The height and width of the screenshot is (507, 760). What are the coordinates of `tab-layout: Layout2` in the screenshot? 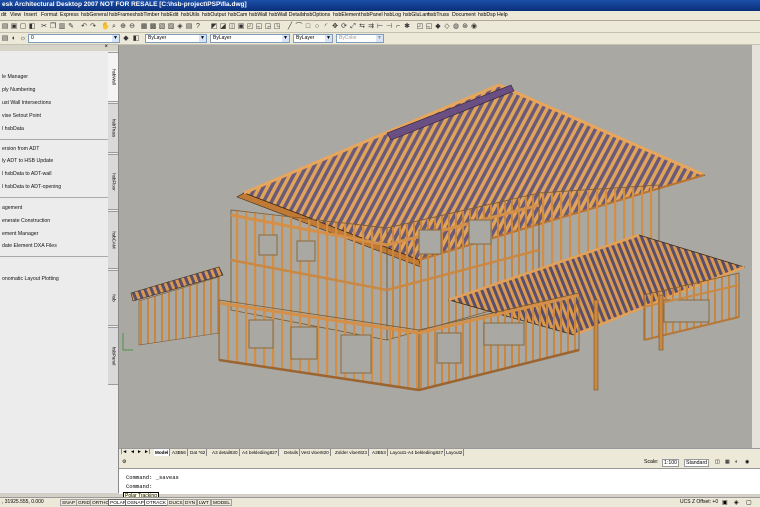 It's located at (455, 452).